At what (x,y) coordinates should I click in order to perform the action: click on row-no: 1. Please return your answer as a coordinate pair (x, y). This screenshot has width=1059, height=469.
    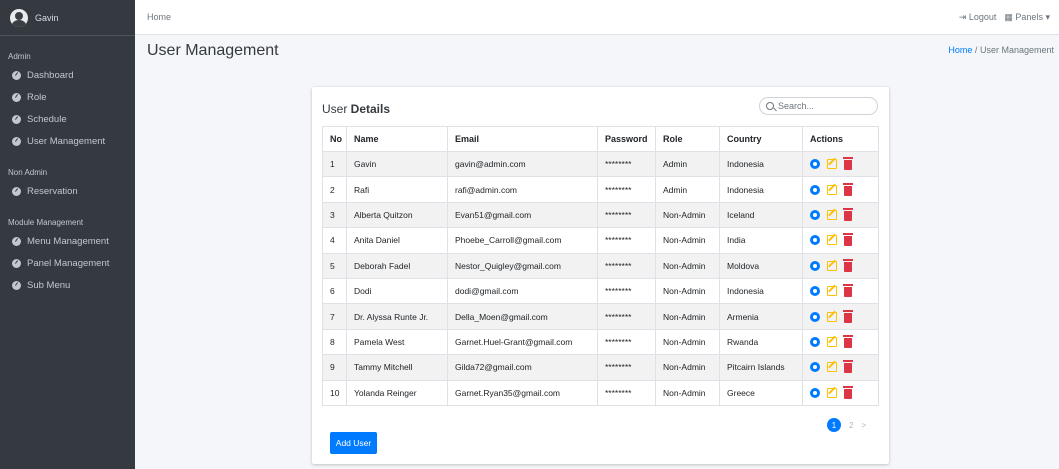
    Looking at the image, I should click on (334, 164).